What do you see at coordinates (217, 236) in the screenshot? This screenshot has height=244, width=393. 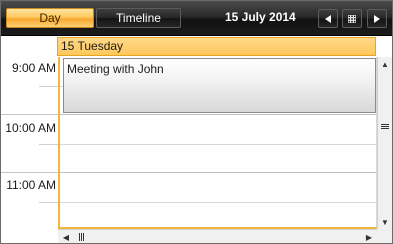 I see `horizontal-scrollbar: ◀ ▶` at bounding box center [217, 236].